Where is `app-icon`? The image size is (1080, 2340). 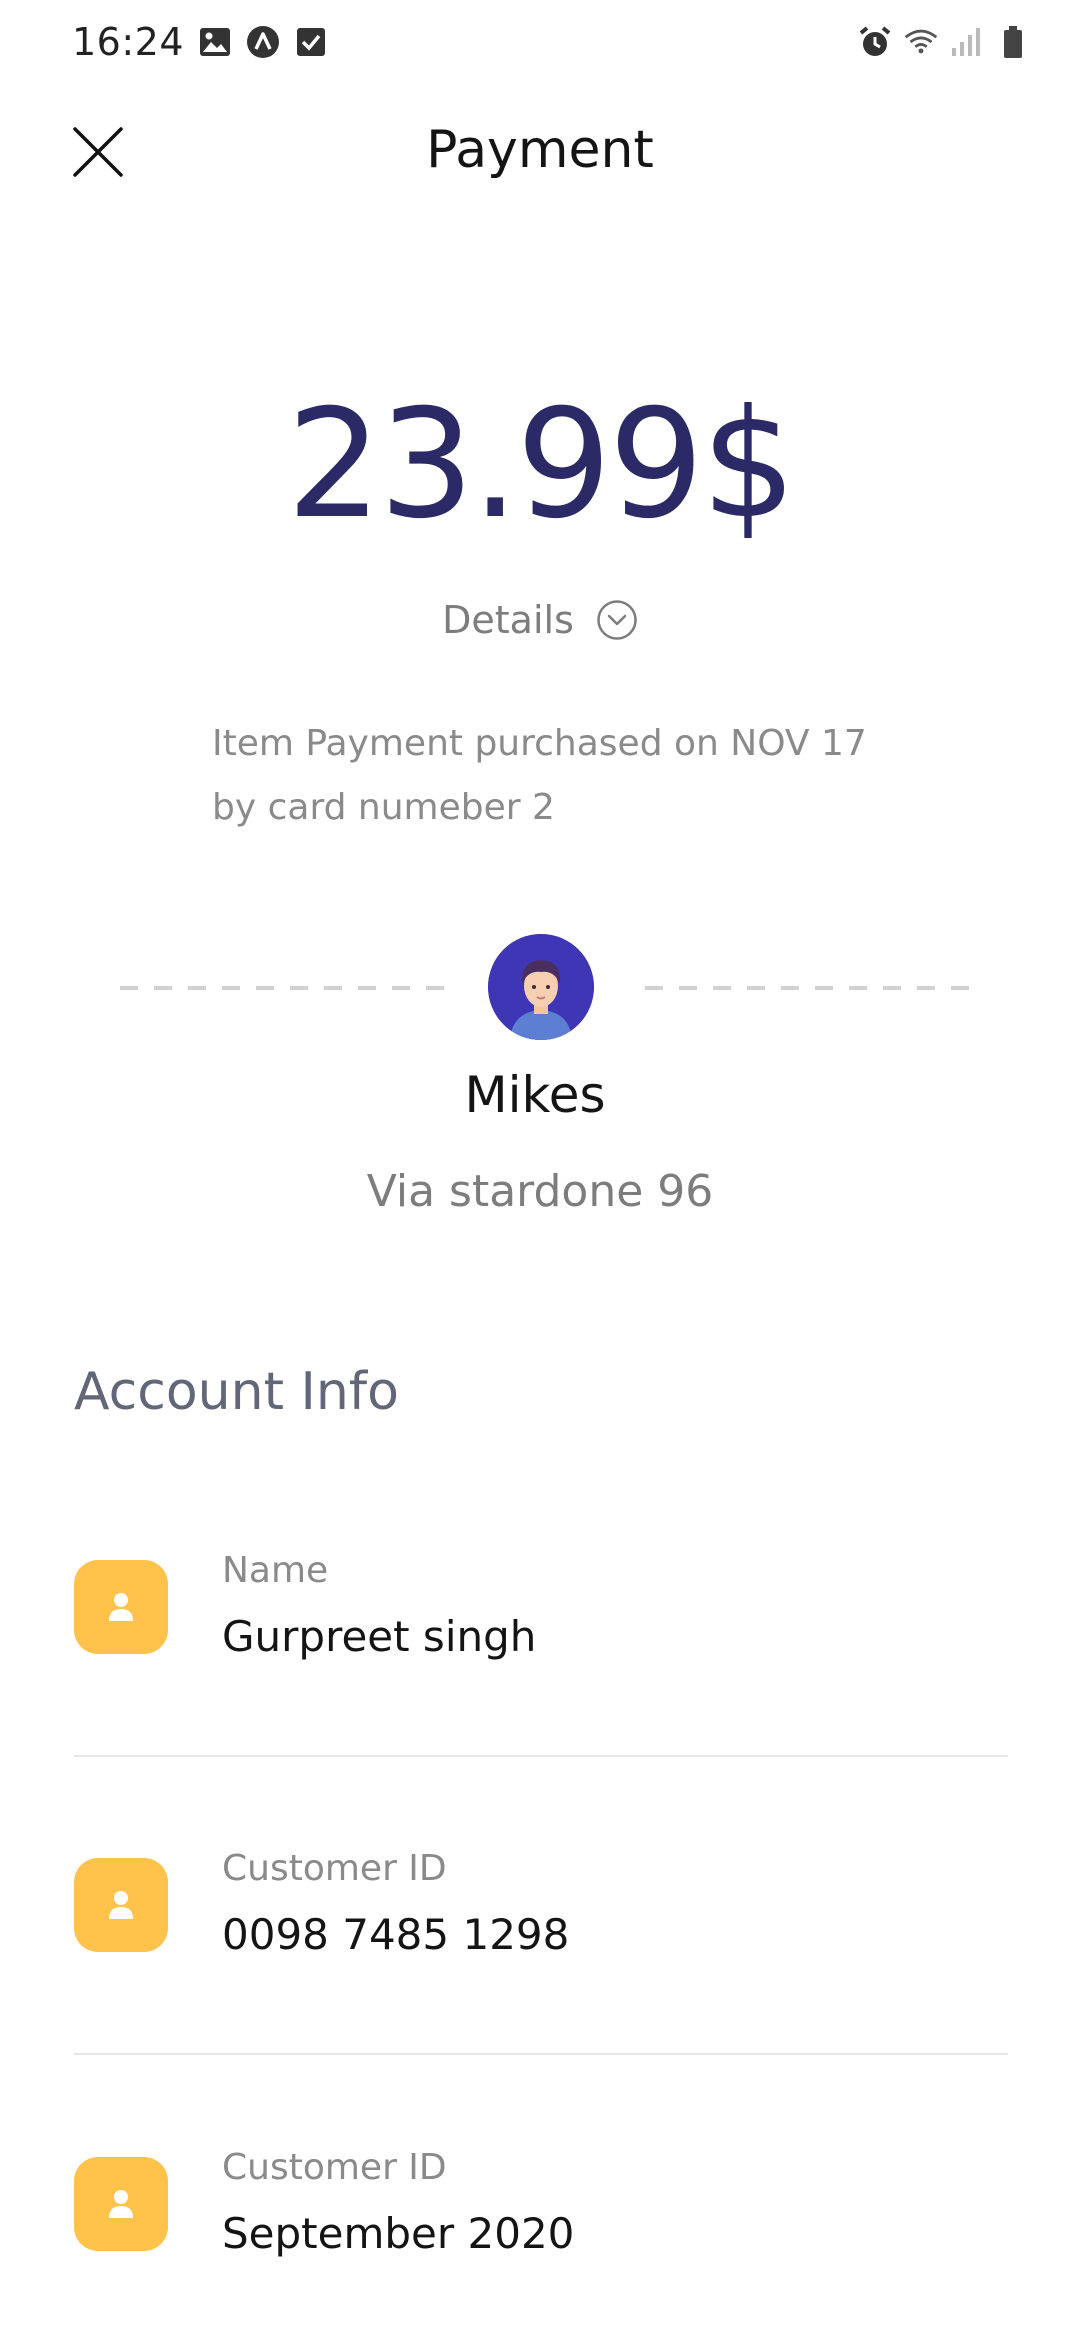
app-icon is located at coordinates (263, 42).